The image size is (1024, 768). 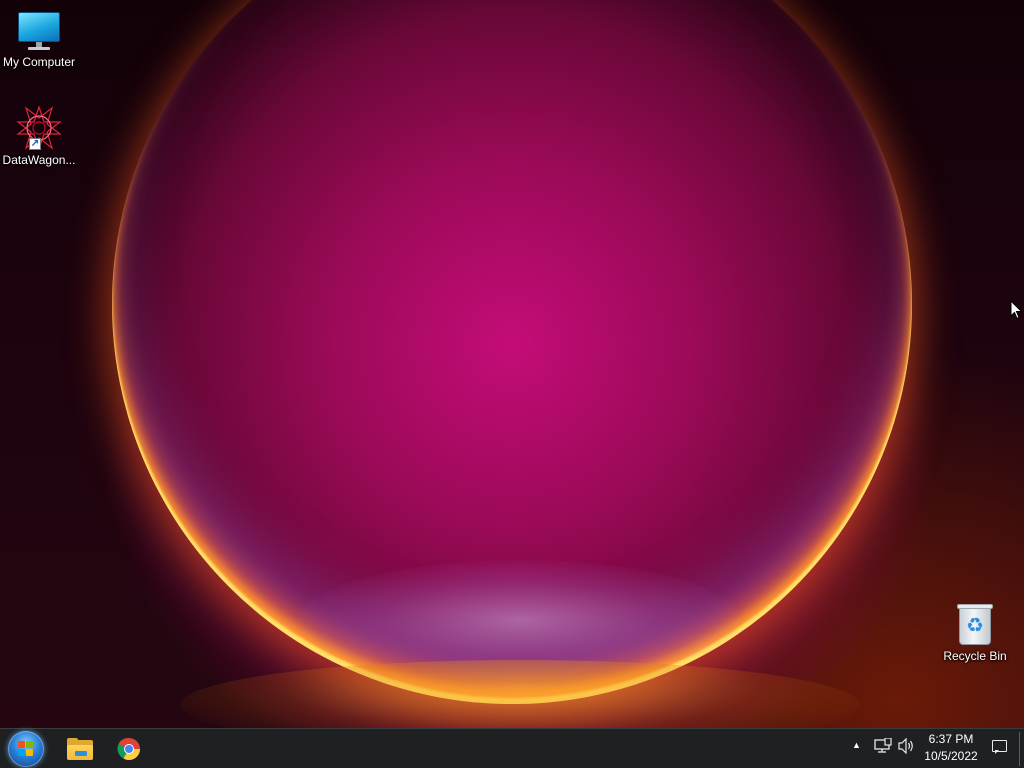 I want to click on taskbar-clock: 6:37 PM 10/5/2022, so click(x=951, y=748).